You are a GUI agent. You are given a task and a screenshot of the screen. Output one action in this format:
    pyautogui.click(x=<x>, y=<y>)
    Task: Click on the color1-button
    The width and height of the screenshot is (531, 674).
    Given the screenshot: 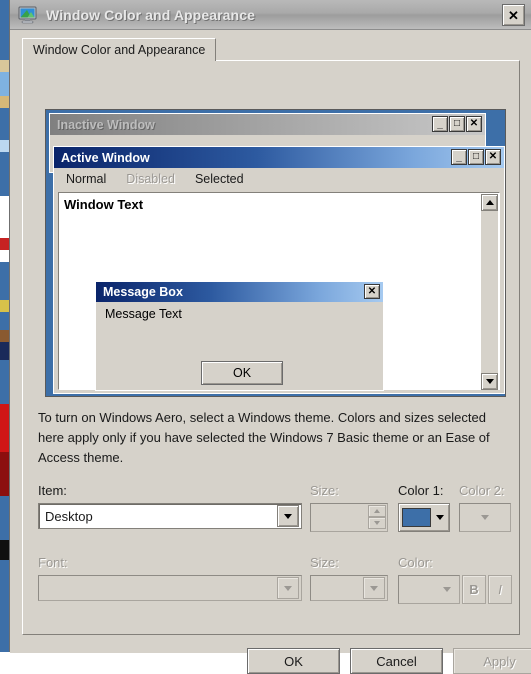 What is the action you would take?
    pyautogui.click(x=424, y=517)
    